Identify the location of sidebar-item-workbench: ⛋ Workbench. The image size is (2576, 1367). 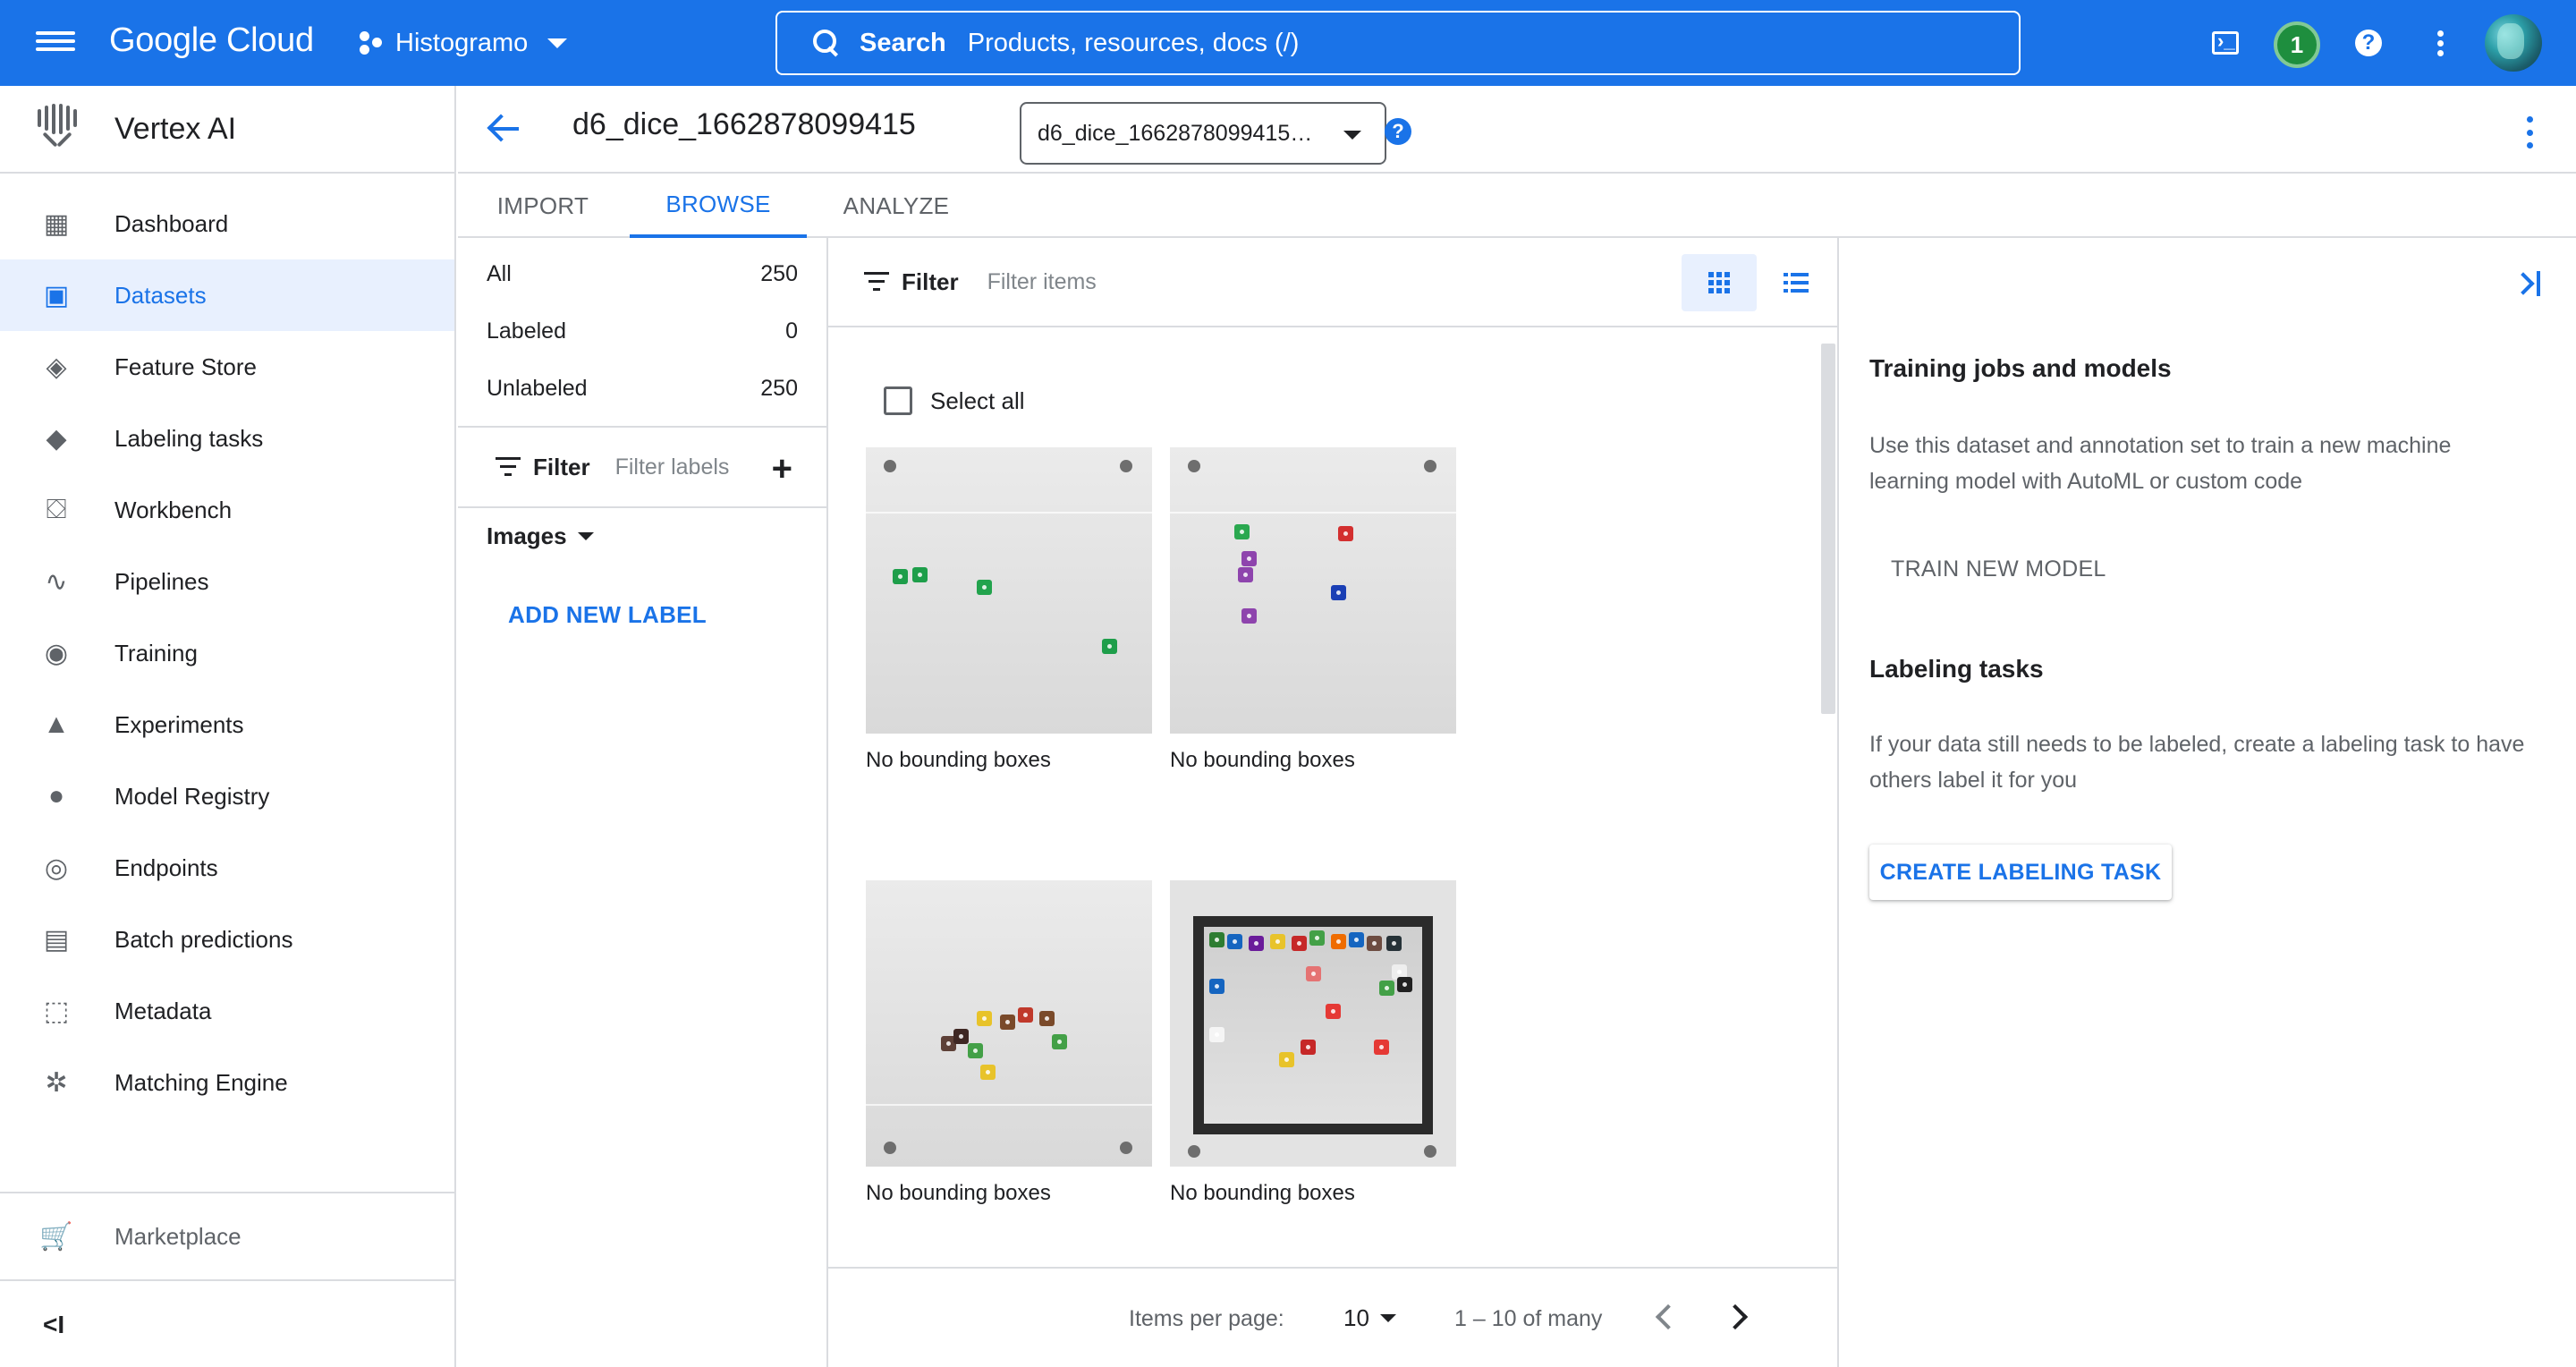
(227, 510).